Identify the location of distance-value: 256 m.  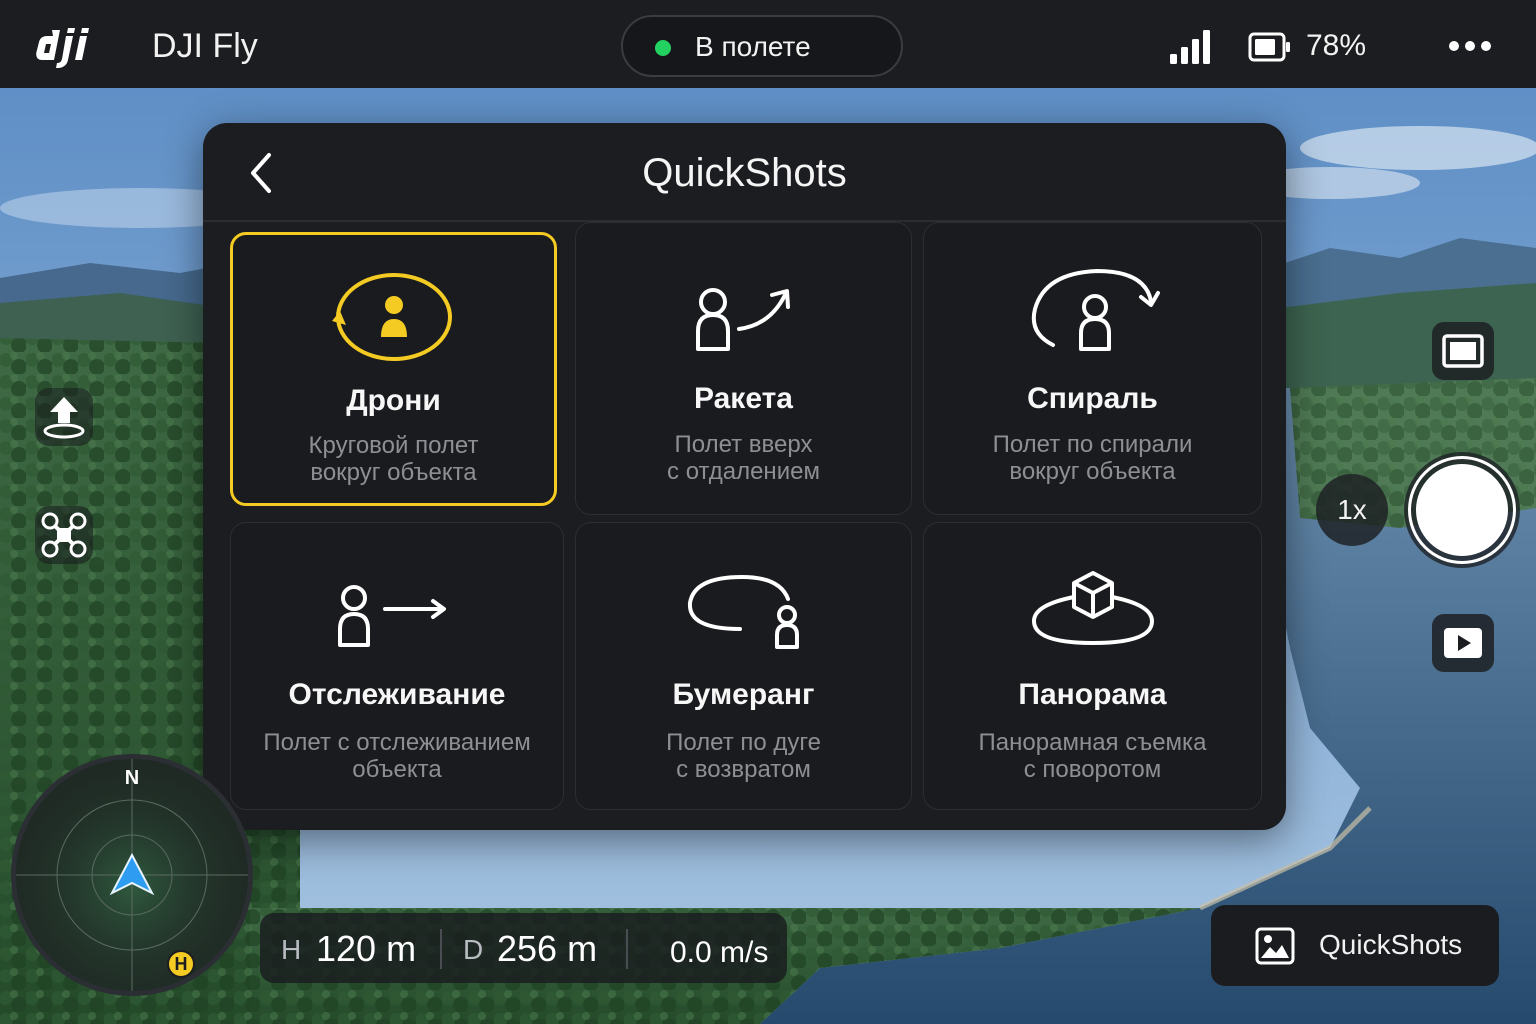
(547, 948).